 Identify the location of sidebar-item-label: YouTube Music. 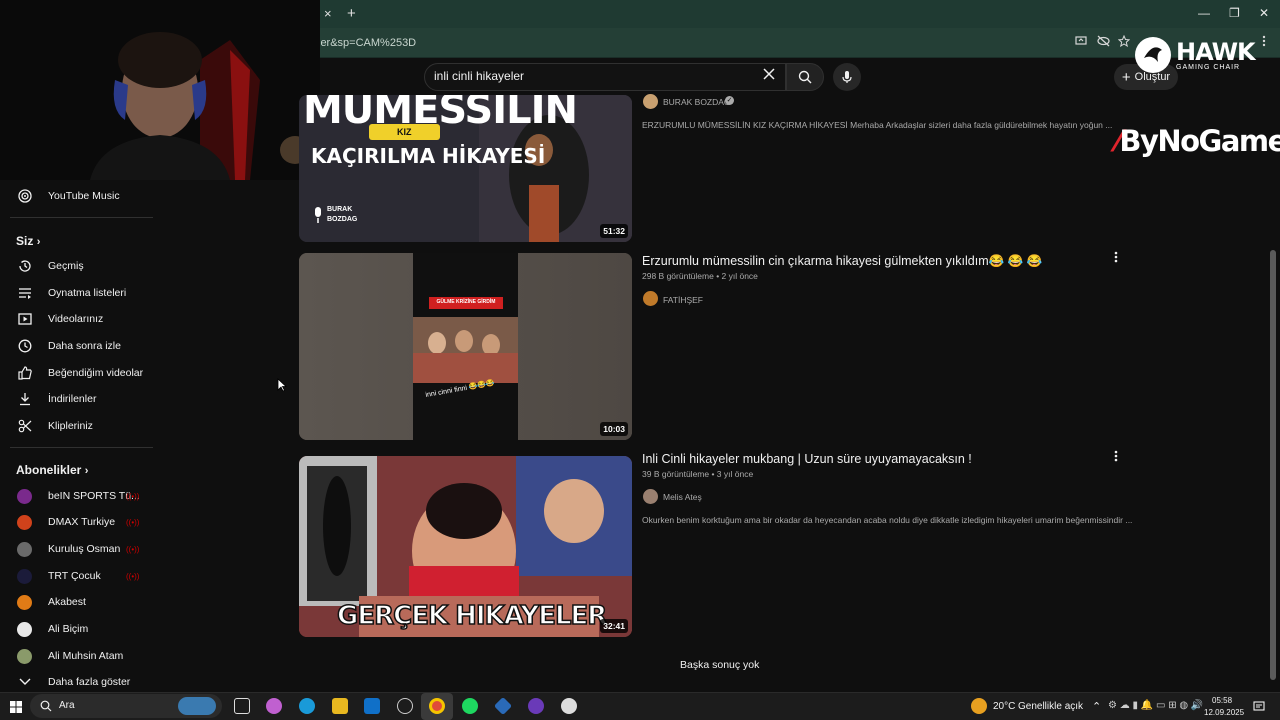
(84, 196).